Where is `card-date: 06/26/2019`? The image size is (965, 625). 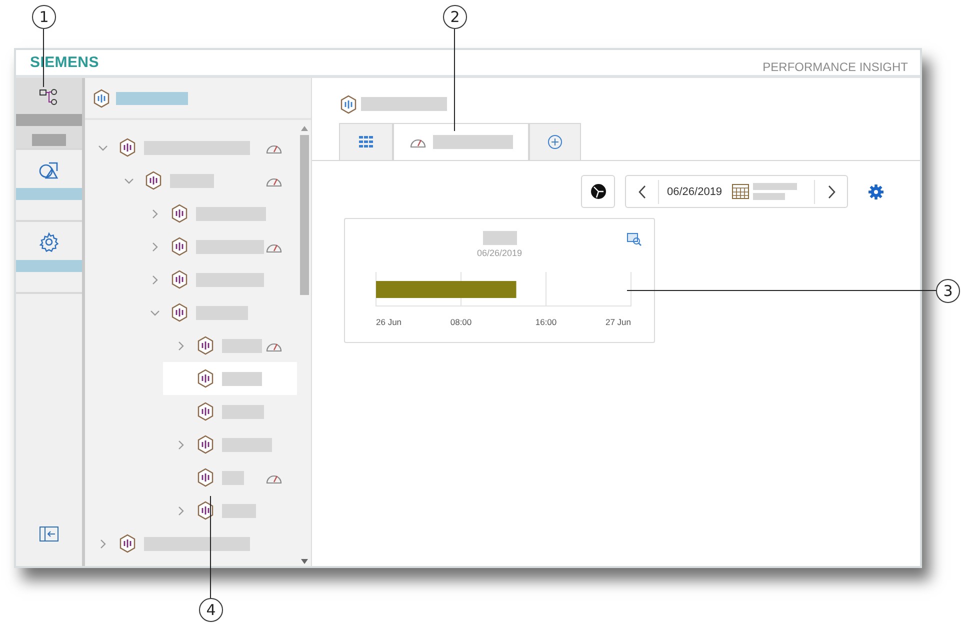
card-date: 06/26/2019 is located at coordinates (499, 253).